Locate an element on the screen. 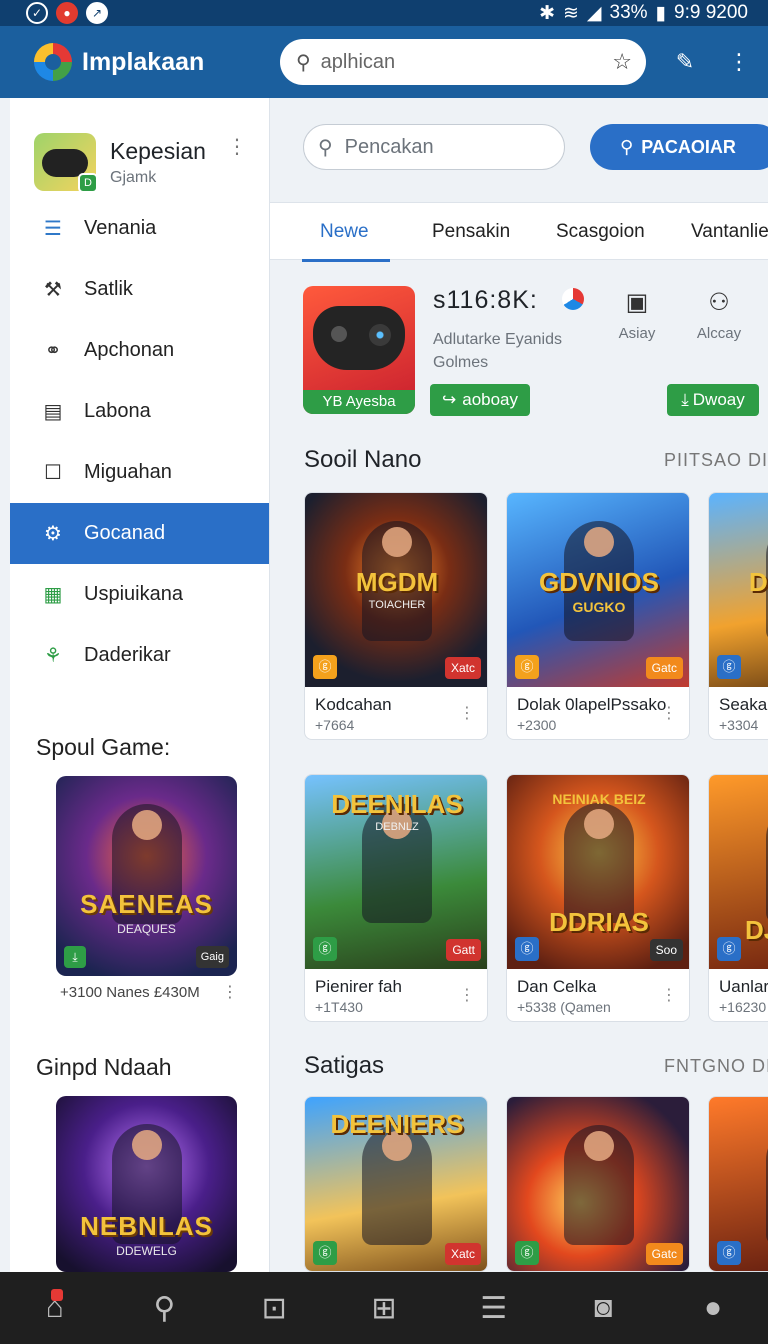  sidebar-item-miguahan: ☐ Miguahan is located at coordinates (139, 472).